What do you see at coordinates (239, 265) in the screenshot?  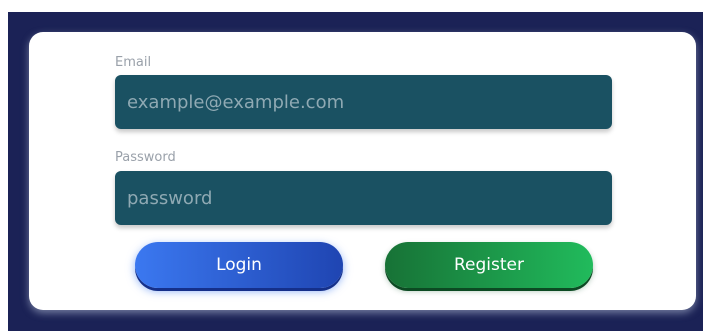 I see `login-button: Login` at bounding box center [239, 265].